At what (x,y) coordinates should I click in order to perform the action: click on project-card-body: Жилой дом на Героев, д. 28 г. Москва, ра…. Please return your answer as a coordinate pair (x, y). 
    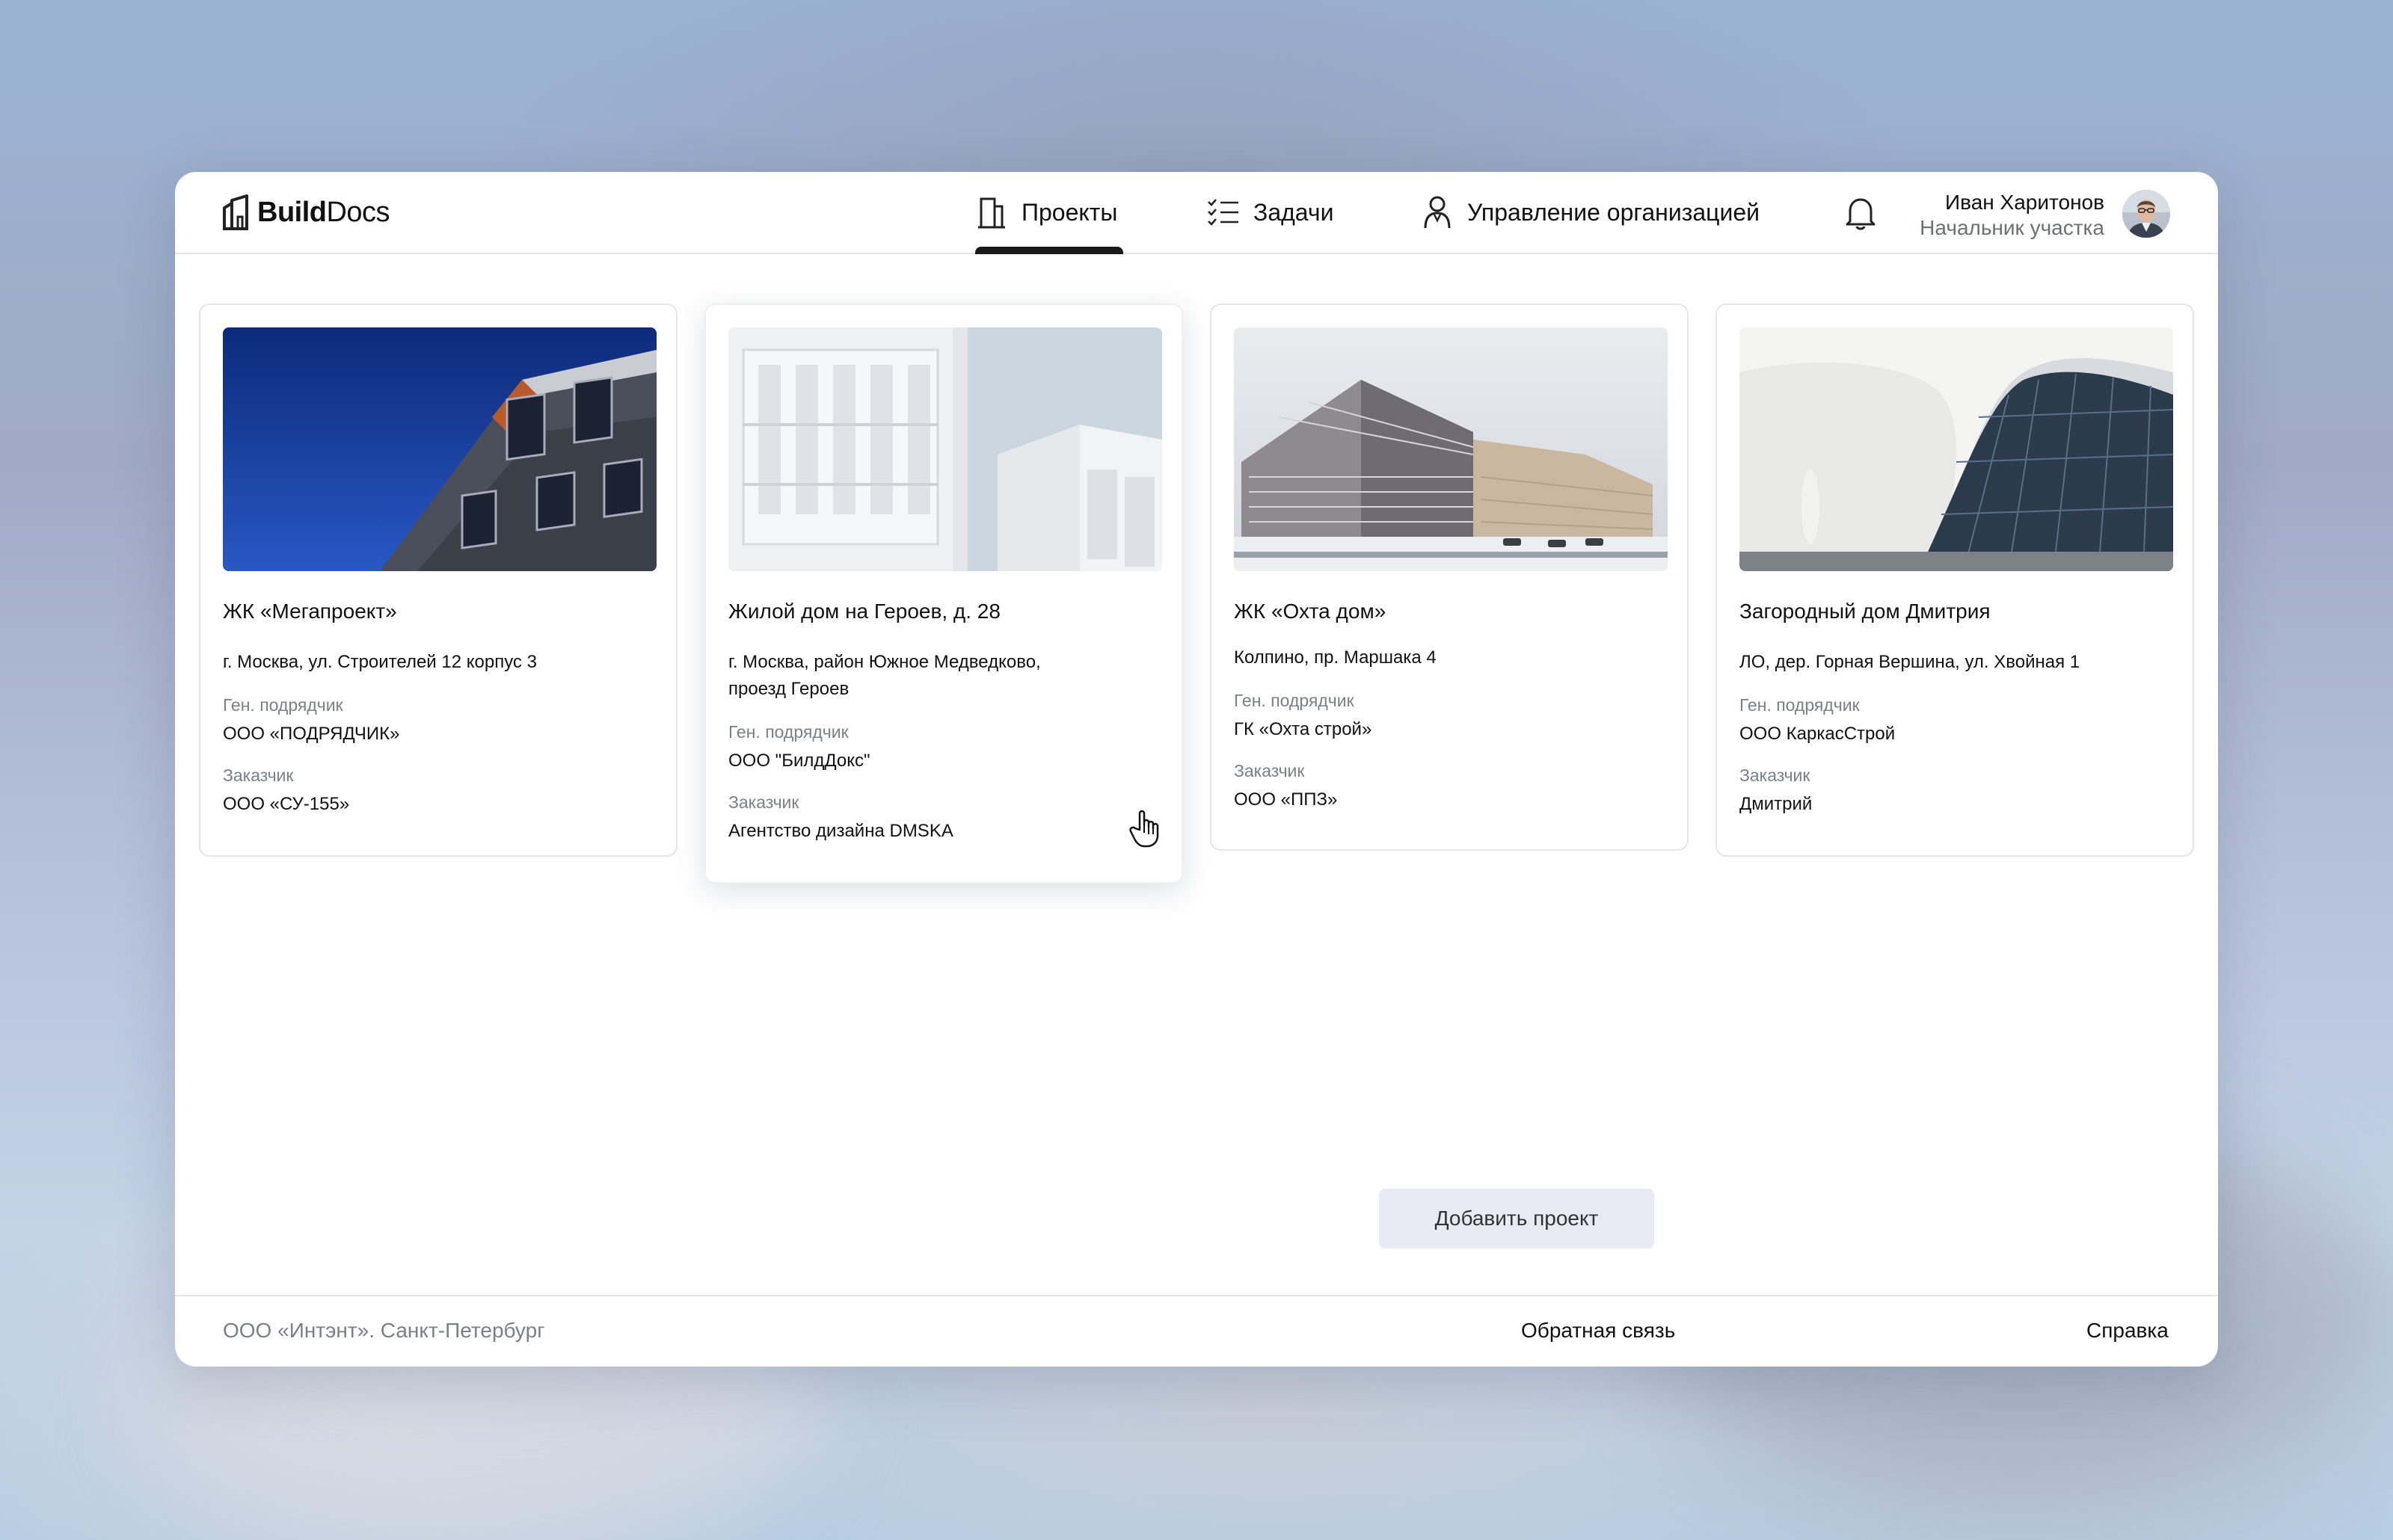
    Looking at the image, I should click on (943, 729).